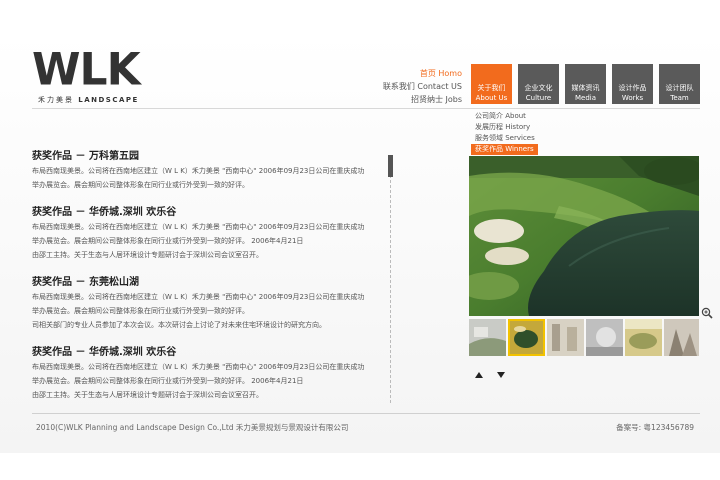  Describe the element at coordinates (655, 427) in the screenshot. I see `footer-icp: 备案号: 粤123456789` at that location.